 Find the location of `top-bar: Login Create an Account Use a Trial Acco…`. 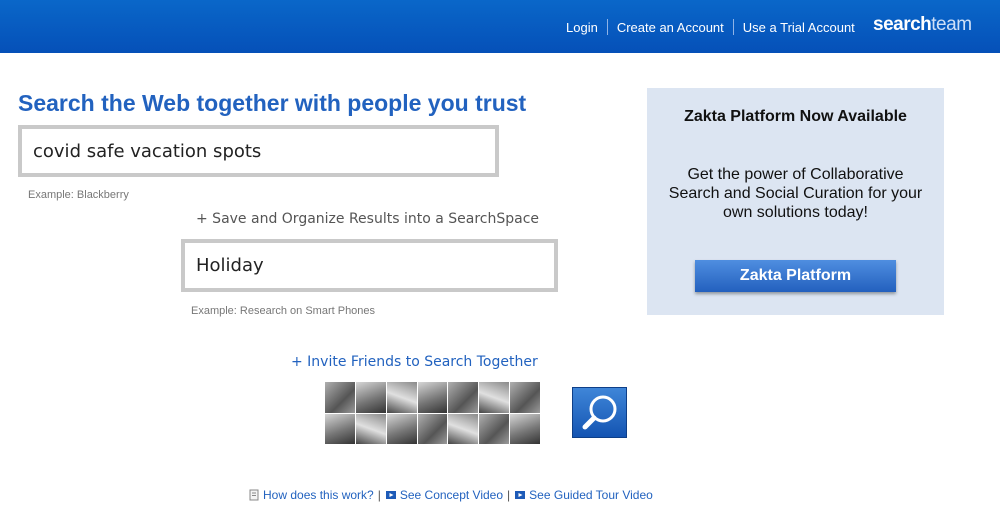

top-bar: Login Create an Account Use a Trial Acco… is located at coordinates (500, 26).